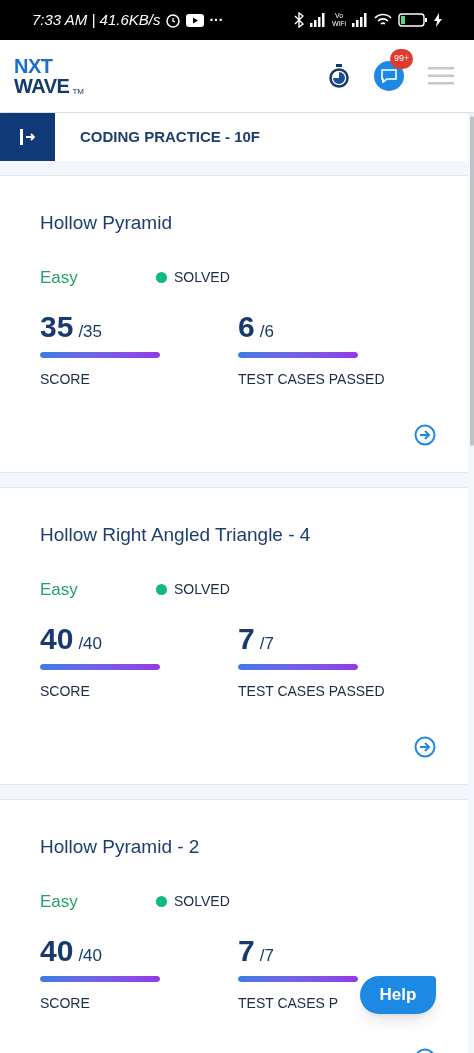 The height and width of the screenshot is (1053, 474). Describe the element at coordinates (57, 326) in the screenshot. I see `score-value: 35` at that location.